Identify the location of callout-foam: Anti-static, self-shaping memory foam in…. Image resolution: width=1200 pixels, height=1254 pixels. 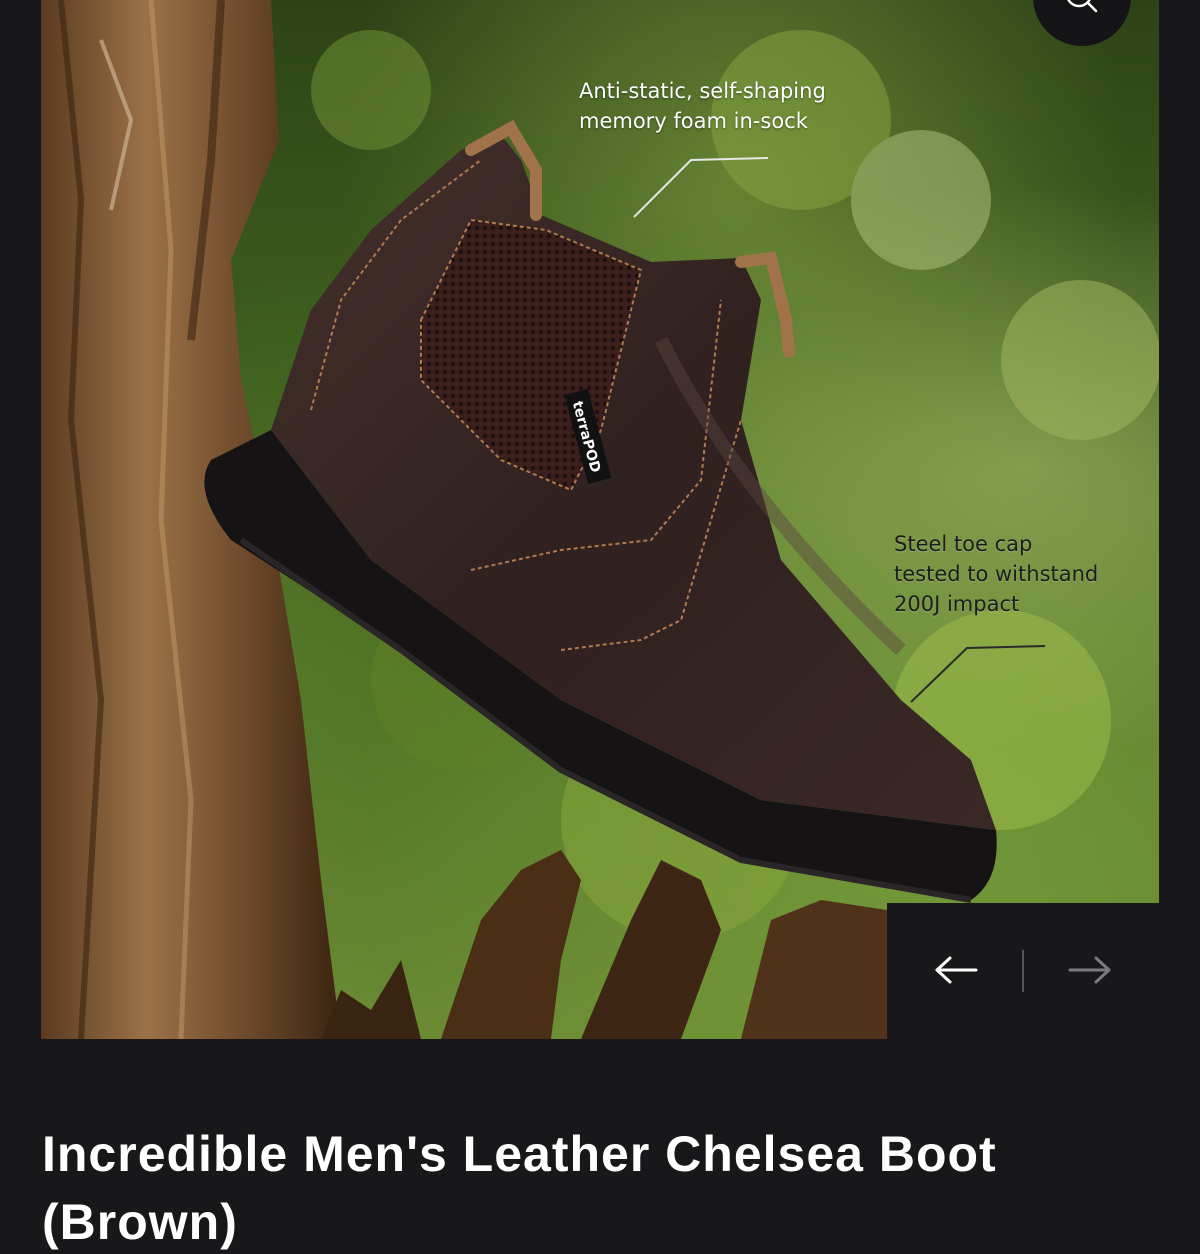
(702, 106).